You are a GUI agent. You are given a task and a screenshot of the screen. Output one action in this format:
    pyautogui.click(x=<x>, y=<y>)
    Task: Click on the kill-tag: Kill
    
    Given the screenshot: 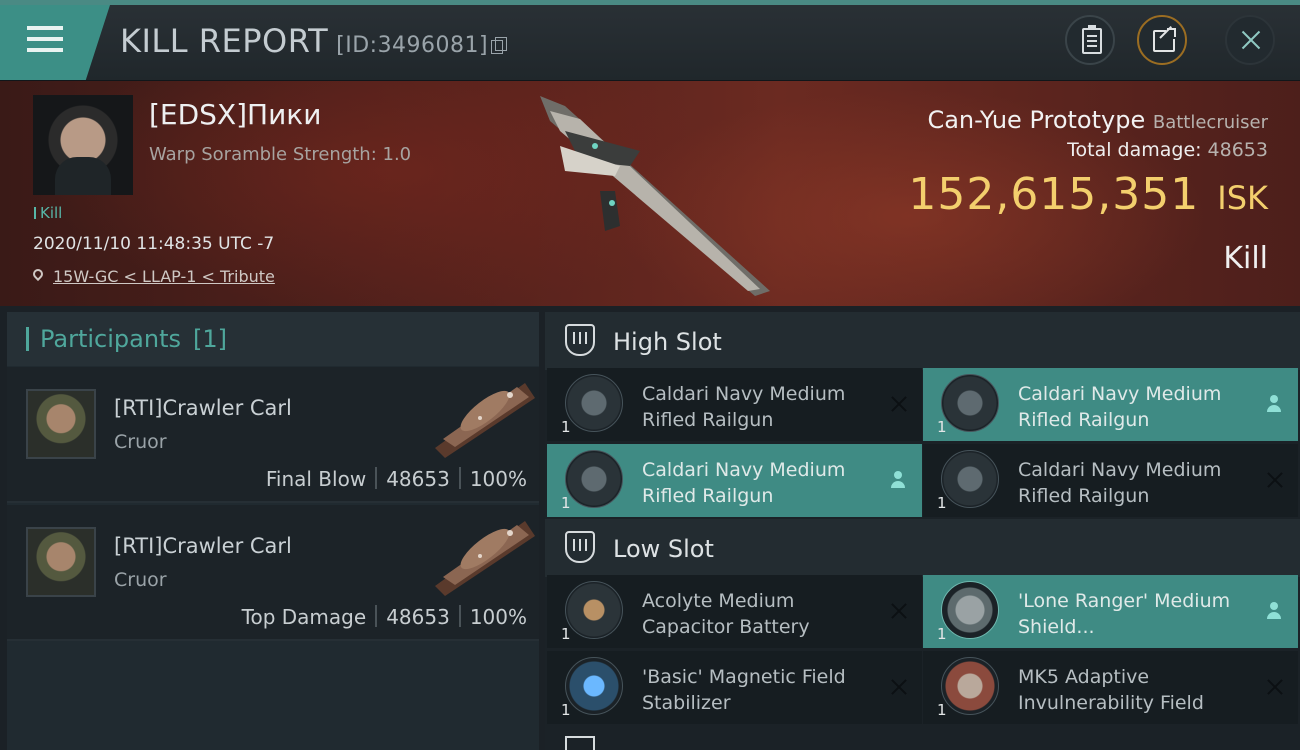 What is the action you would take?
    pyautogui.click(x=48, y=213)
    